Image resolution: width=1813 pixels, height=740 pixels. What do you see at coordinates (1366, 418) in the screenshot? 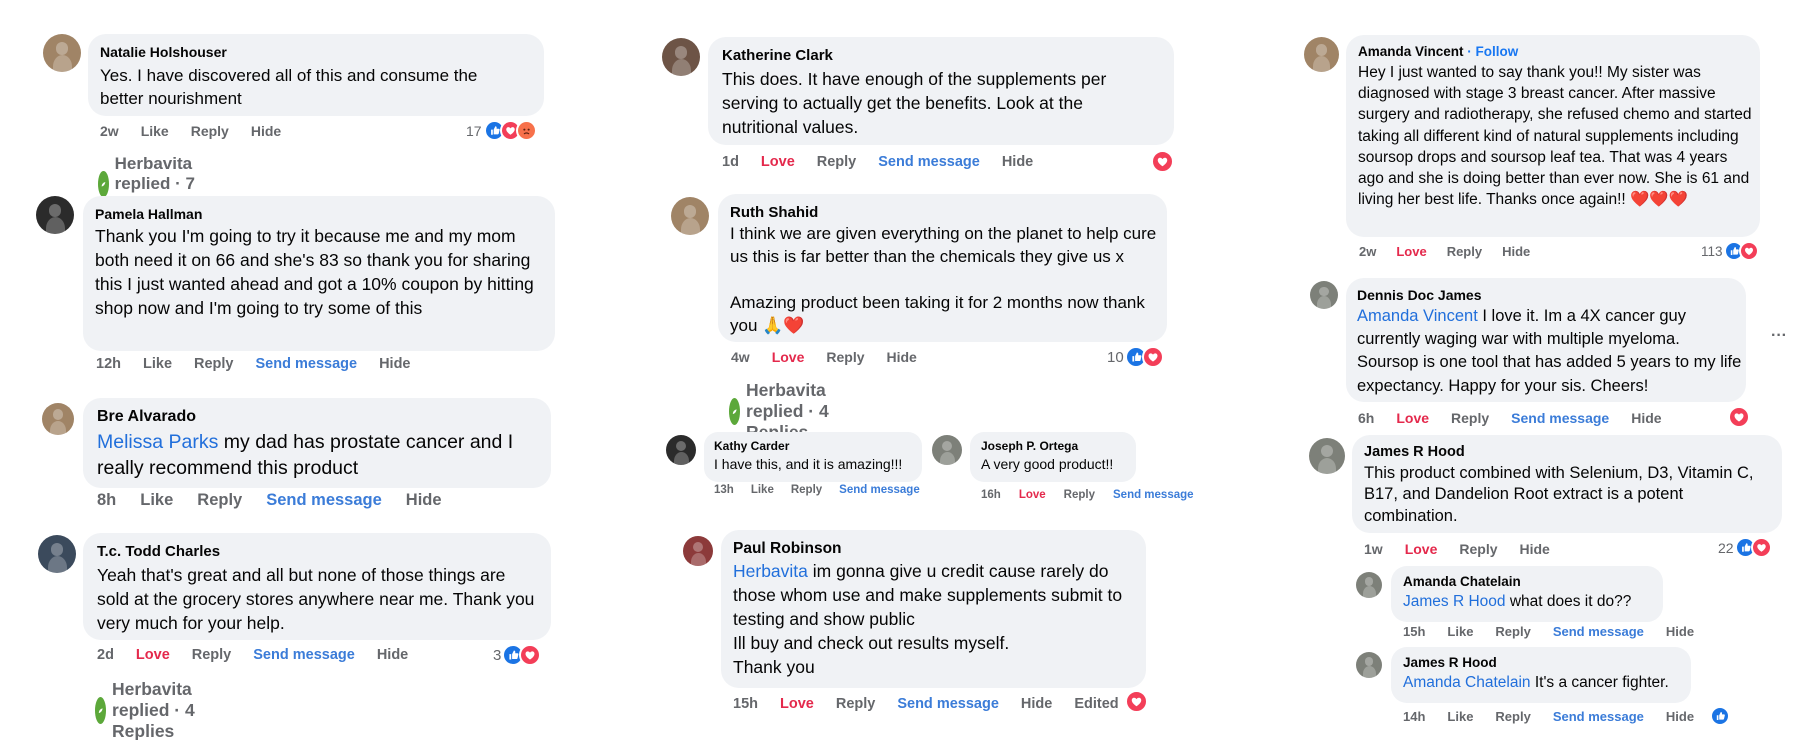
I see `timestamp: 6h` at bounding box center [1366, 418].